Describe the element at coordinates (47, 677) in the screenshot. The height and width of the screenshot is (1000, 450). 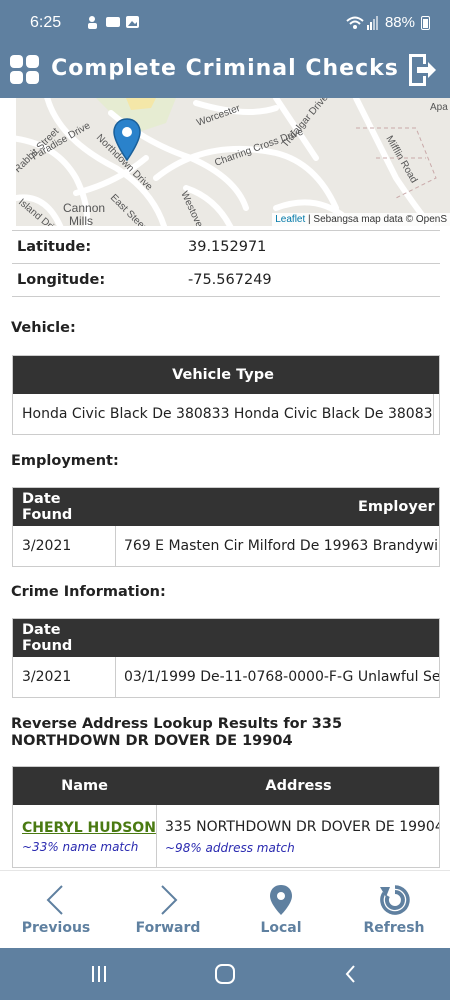
I see `crime-date: 3/2021` at that location.